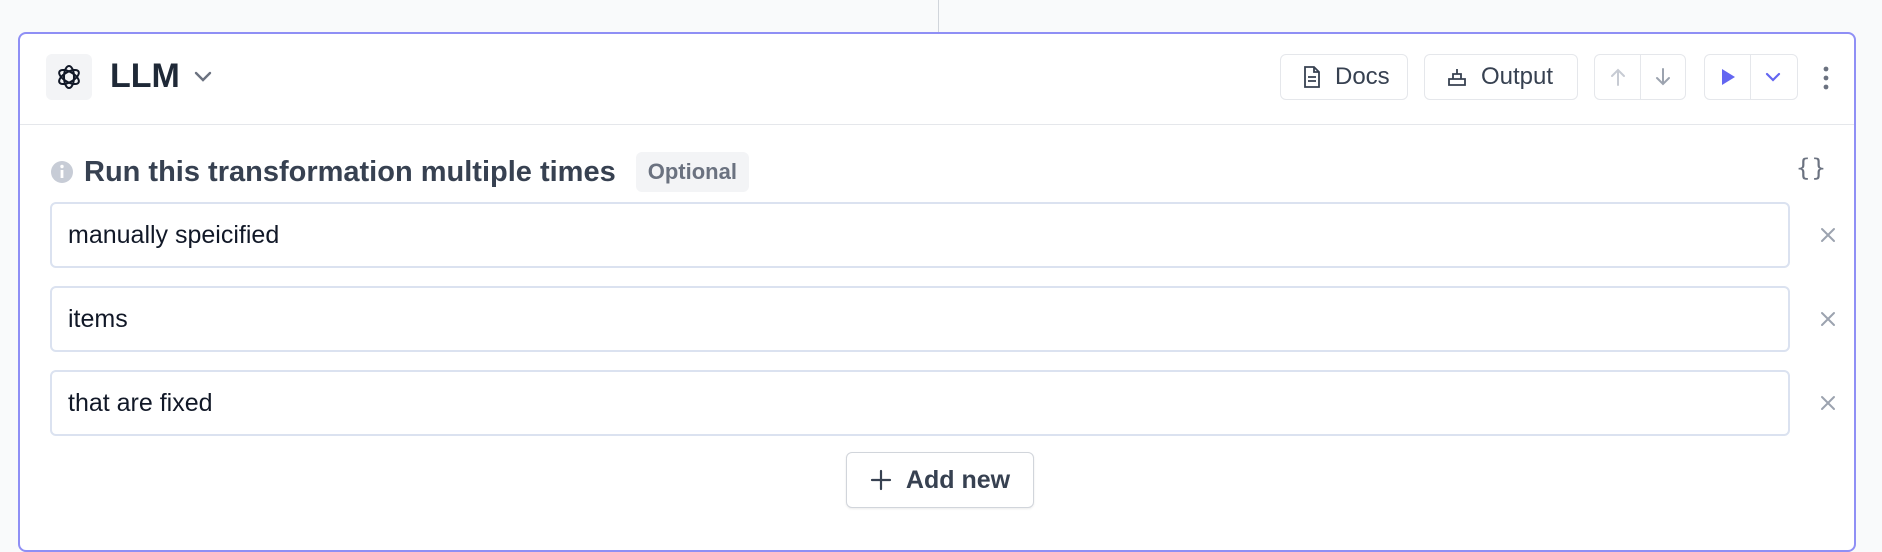 Image resolution: width=1882 pixels, height=552 pixels. I want to click on docs-button-label: Docs, so click(1362, 76).